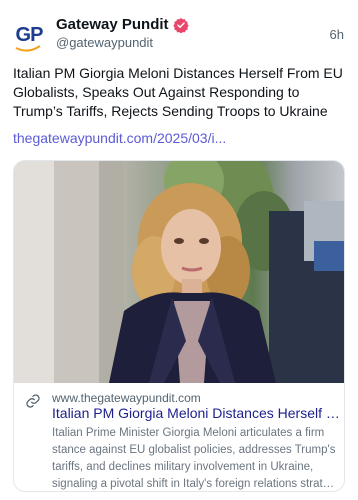  Describe the element at coordinates (33, 401) in the screenshot. I see `link-icon` at that location.